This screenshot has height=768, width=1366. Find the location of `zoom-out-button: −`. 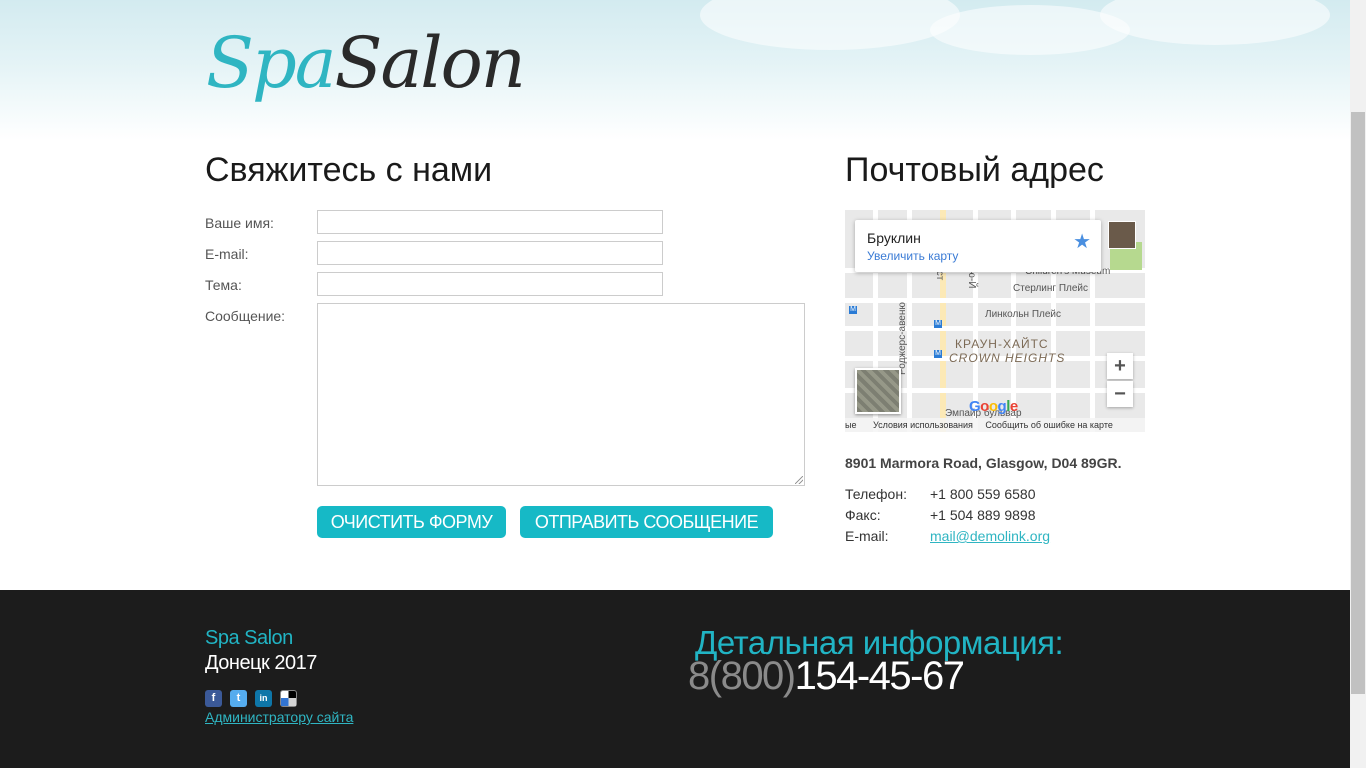

zoom-out-button: − is located at coordinates (1120, 394).